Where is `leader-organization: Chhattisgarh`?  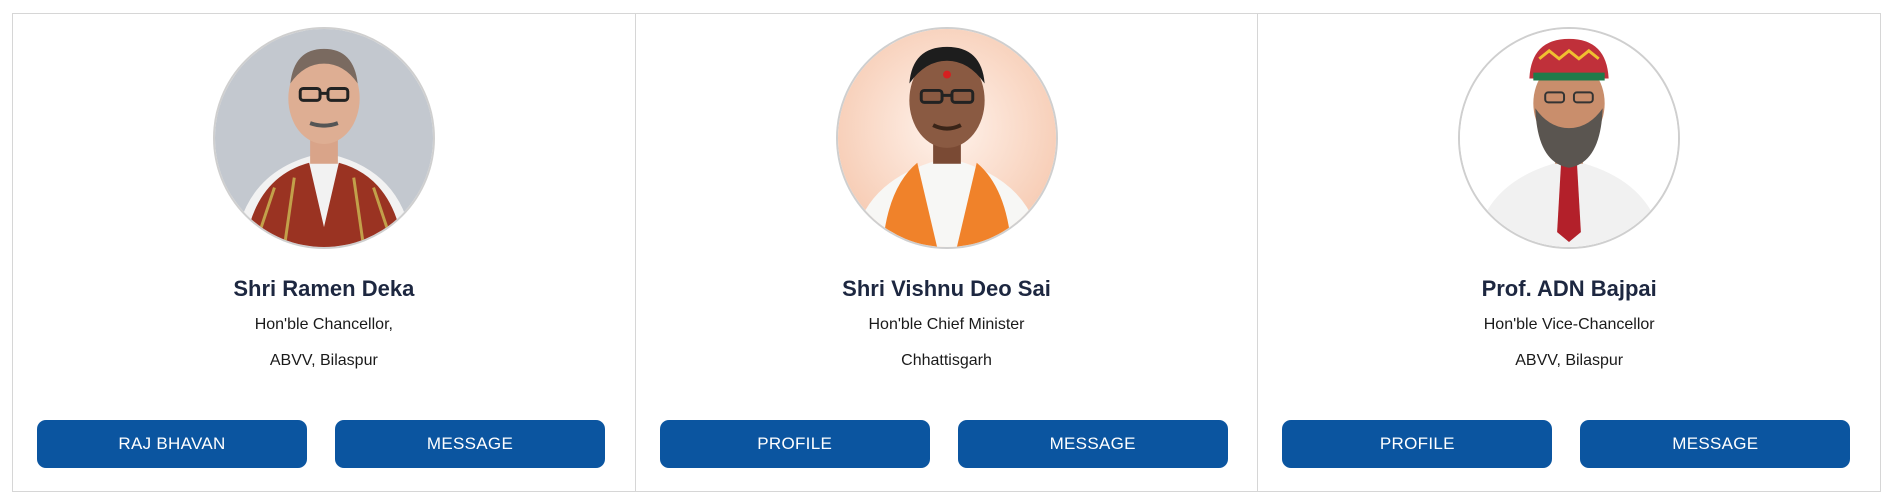
leader-organization: Chhattisgarh is located at coordinates (946, 360).